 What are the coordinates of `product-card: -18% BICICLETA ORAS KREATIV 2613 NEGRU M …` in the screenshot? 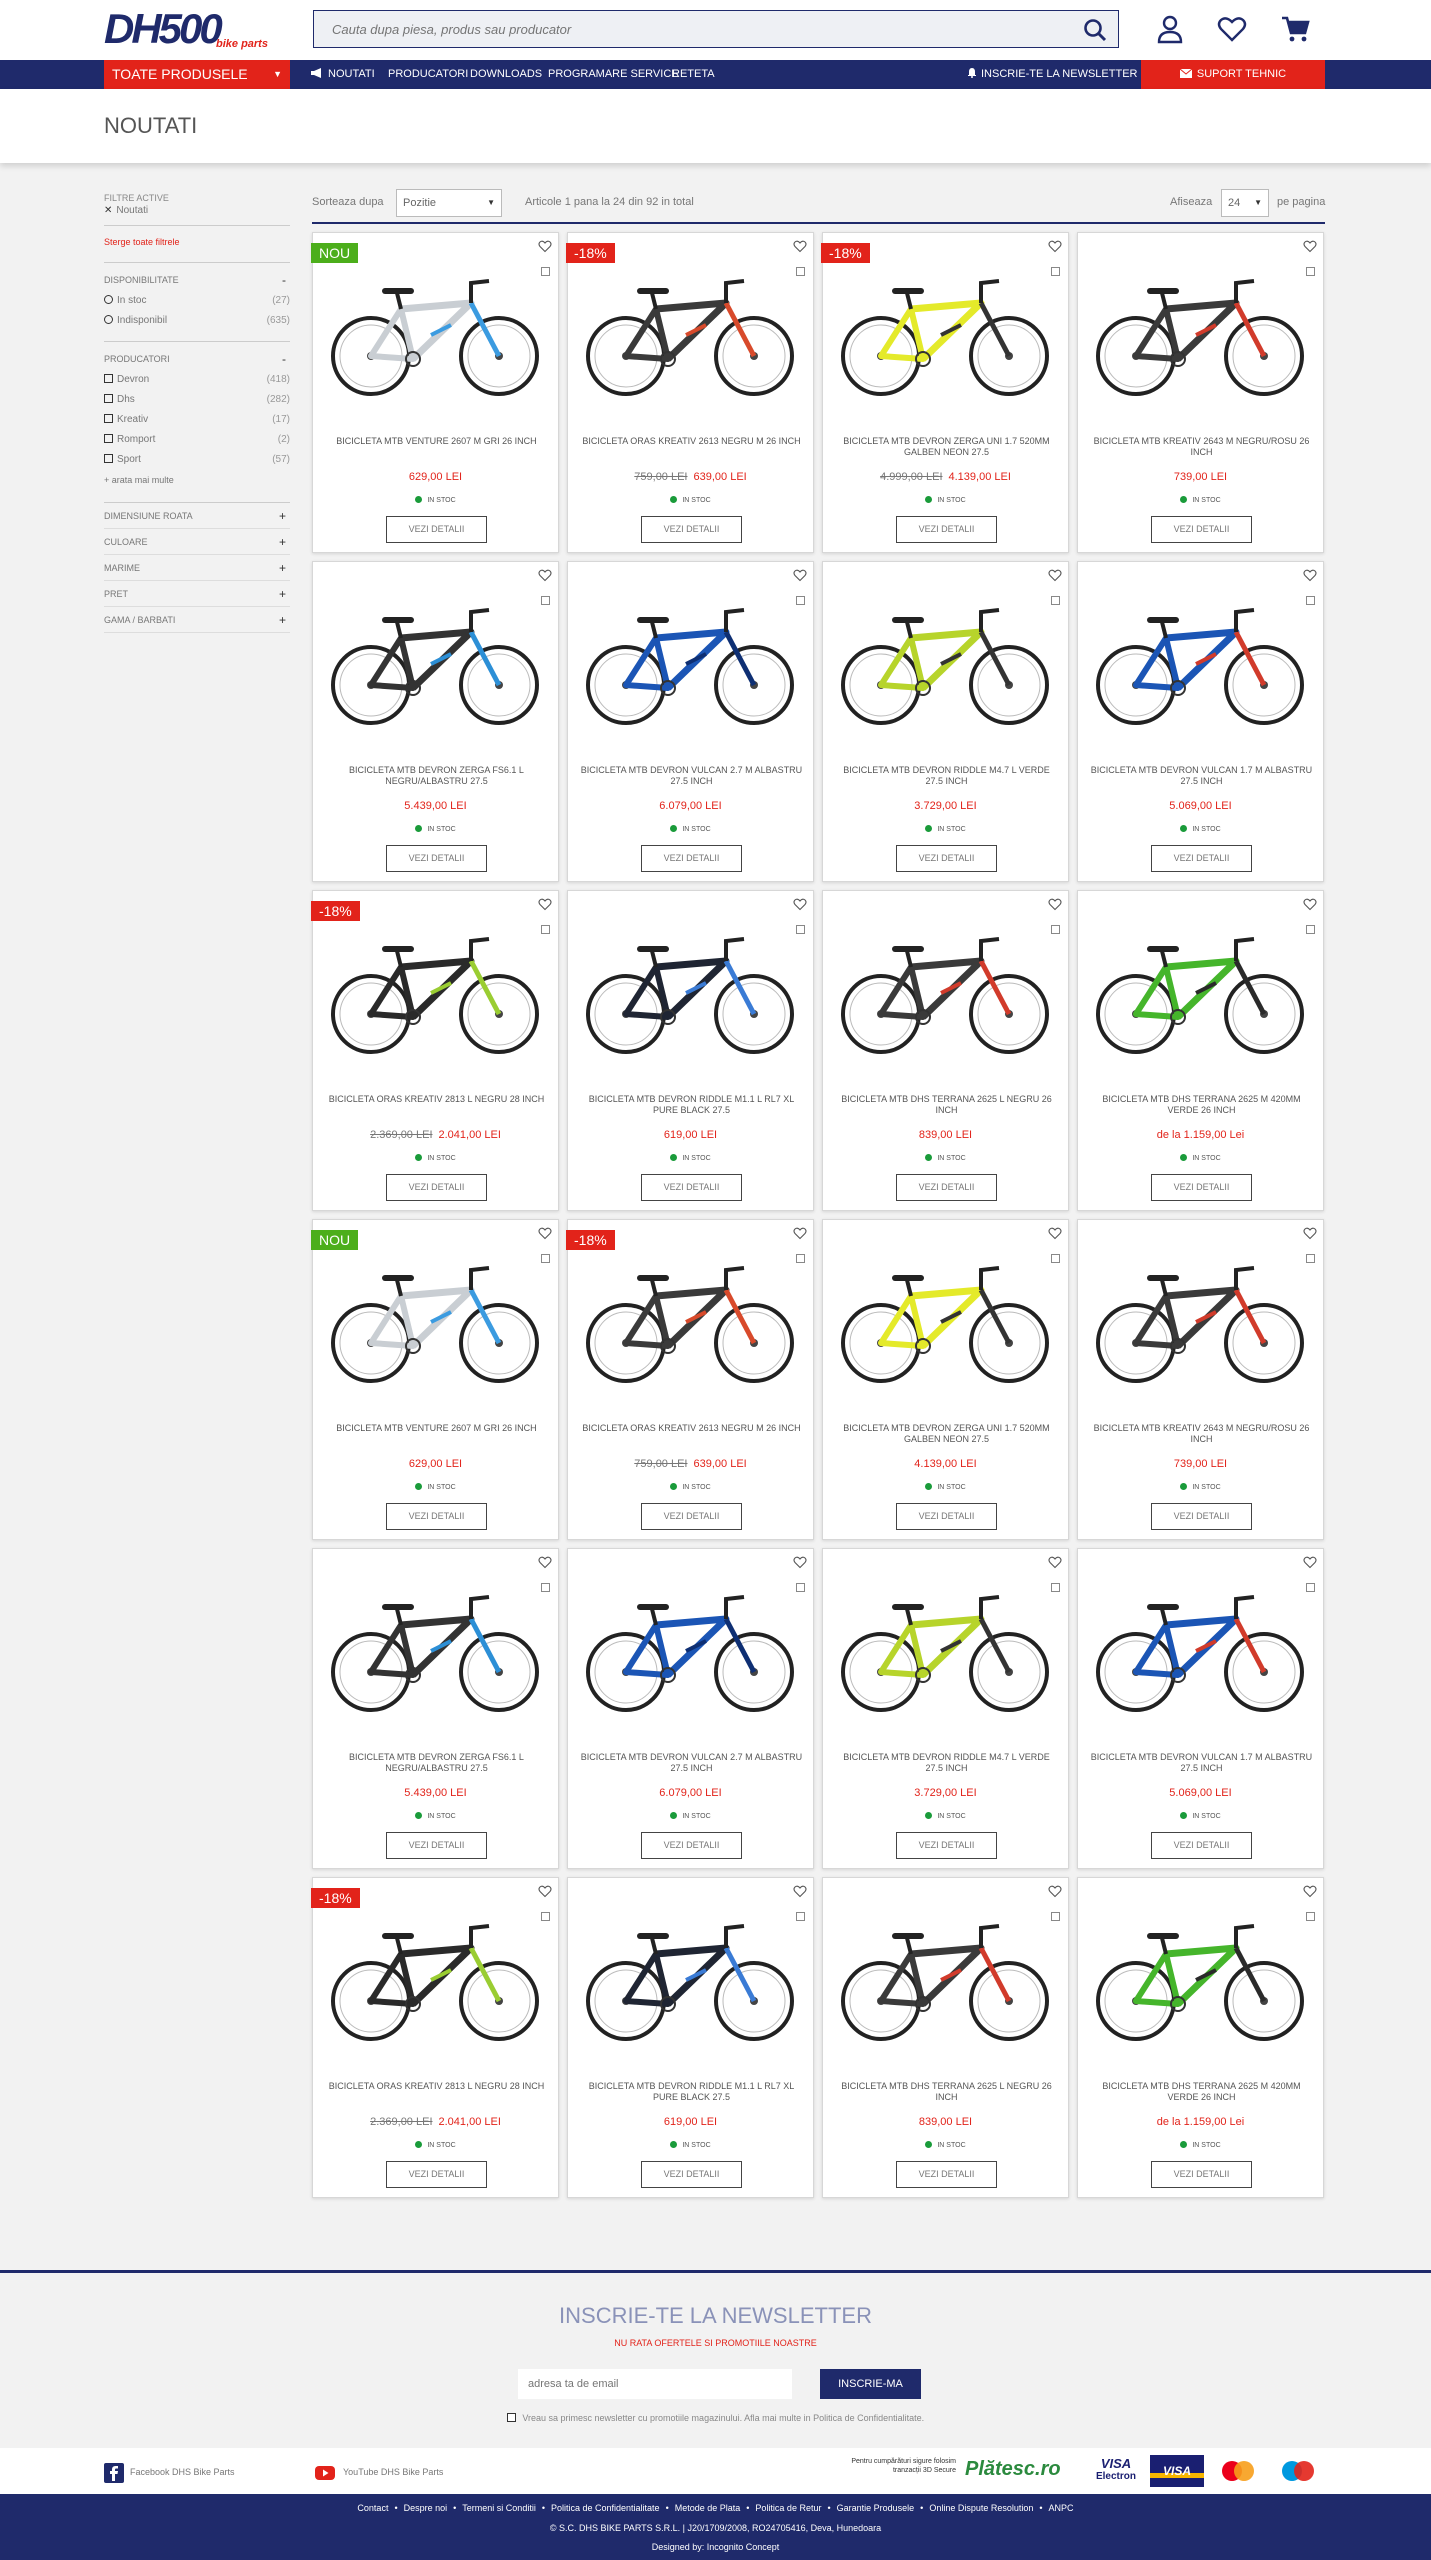 It's located at (690, 1379).